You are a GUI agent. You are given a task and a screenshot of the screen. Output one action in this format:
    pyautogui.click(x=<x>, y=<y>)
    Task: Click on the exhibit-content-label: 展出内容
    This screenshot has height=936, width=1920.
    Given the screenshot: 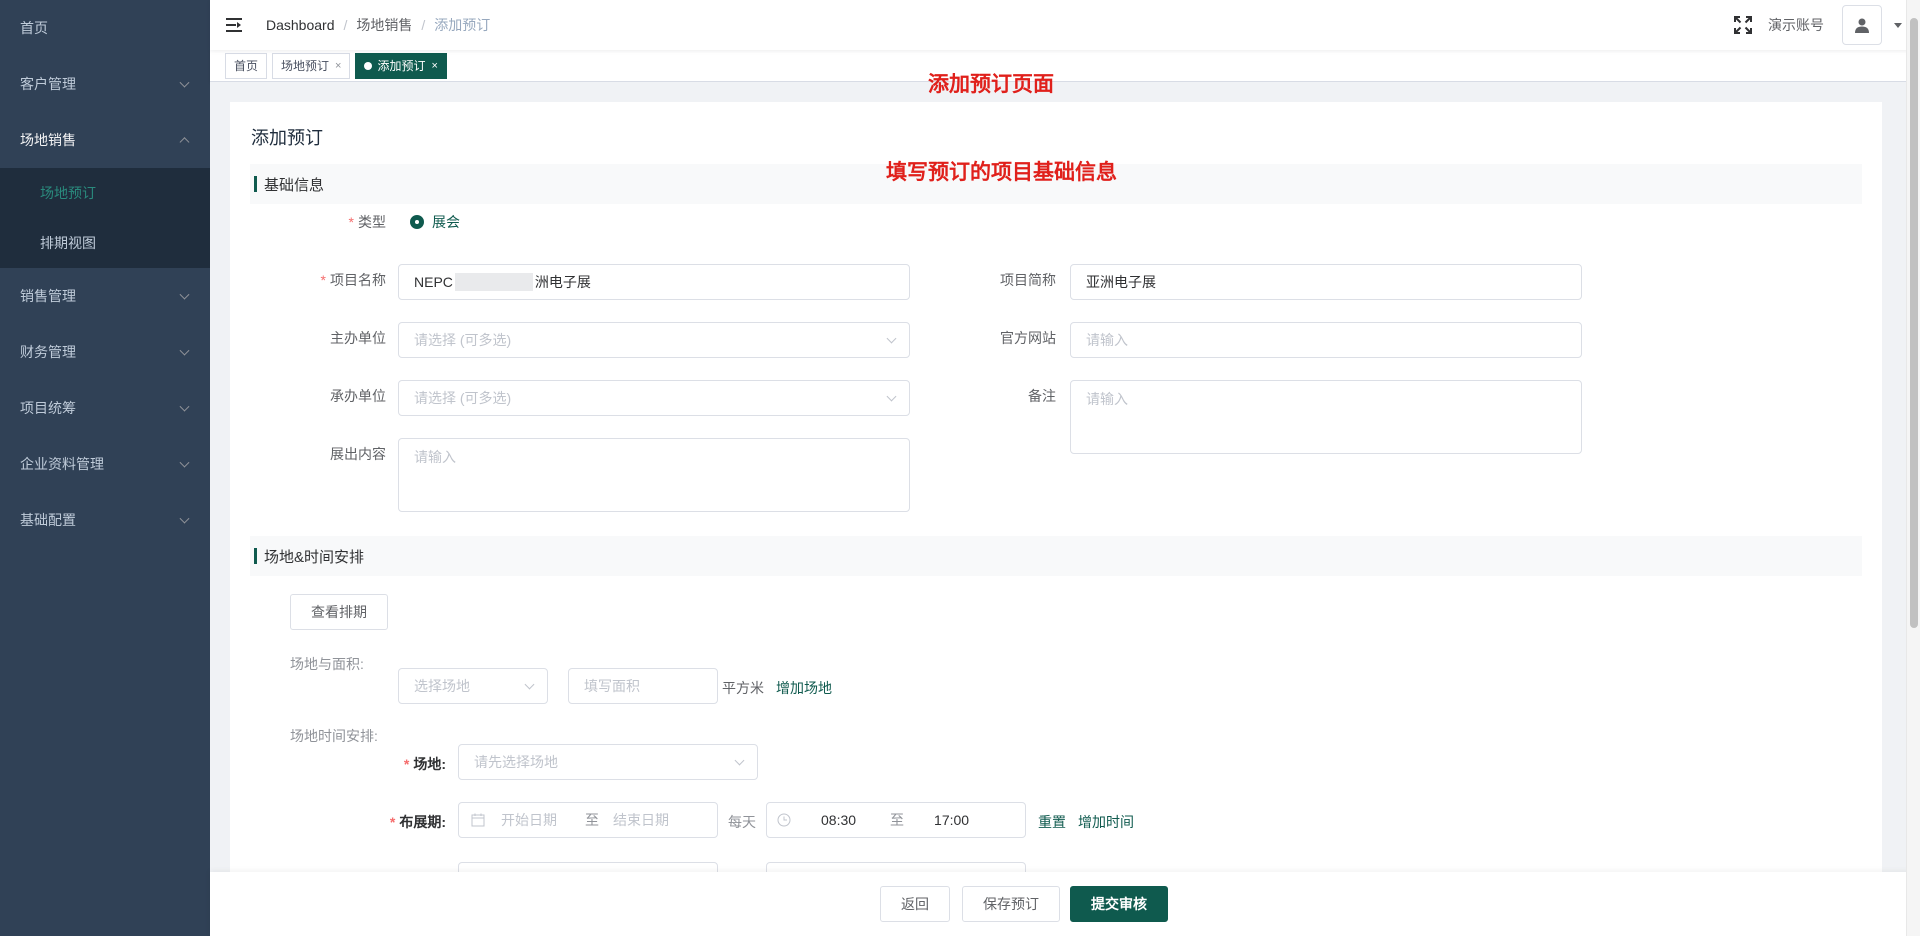 What is the action you would take?
    pyautogui.click(x=358, y=454)
    